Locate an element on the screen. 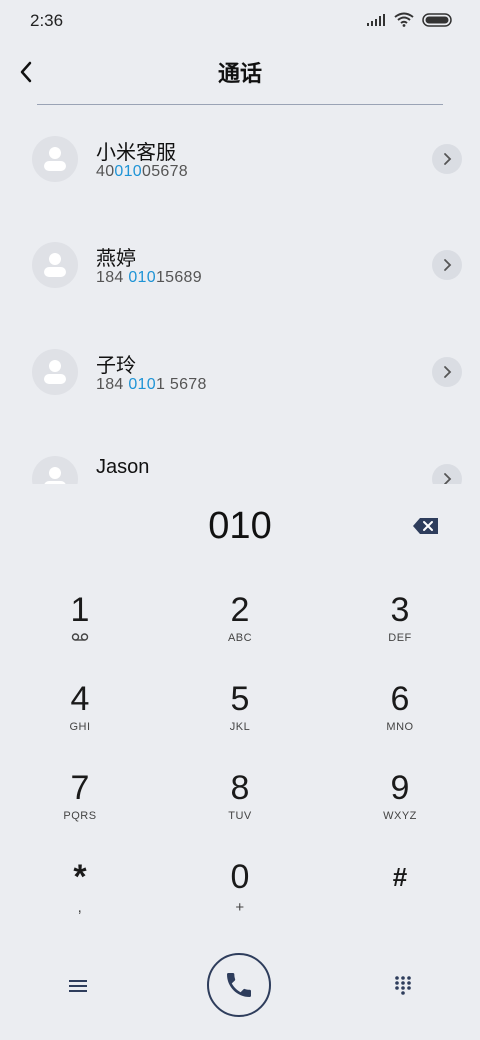 The height and width of the screenshot is (1040, 480). key-6: 6 MNO is located at coordinates (400, 719).